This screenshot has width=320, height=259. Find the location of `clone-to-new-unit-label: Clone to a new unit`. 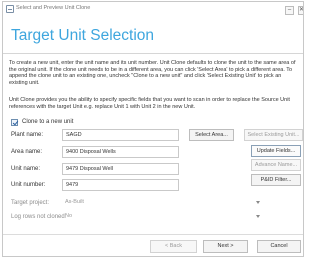

clone-to-new-unit-label: Clone to a new unit is located at coordinates (48, 122).